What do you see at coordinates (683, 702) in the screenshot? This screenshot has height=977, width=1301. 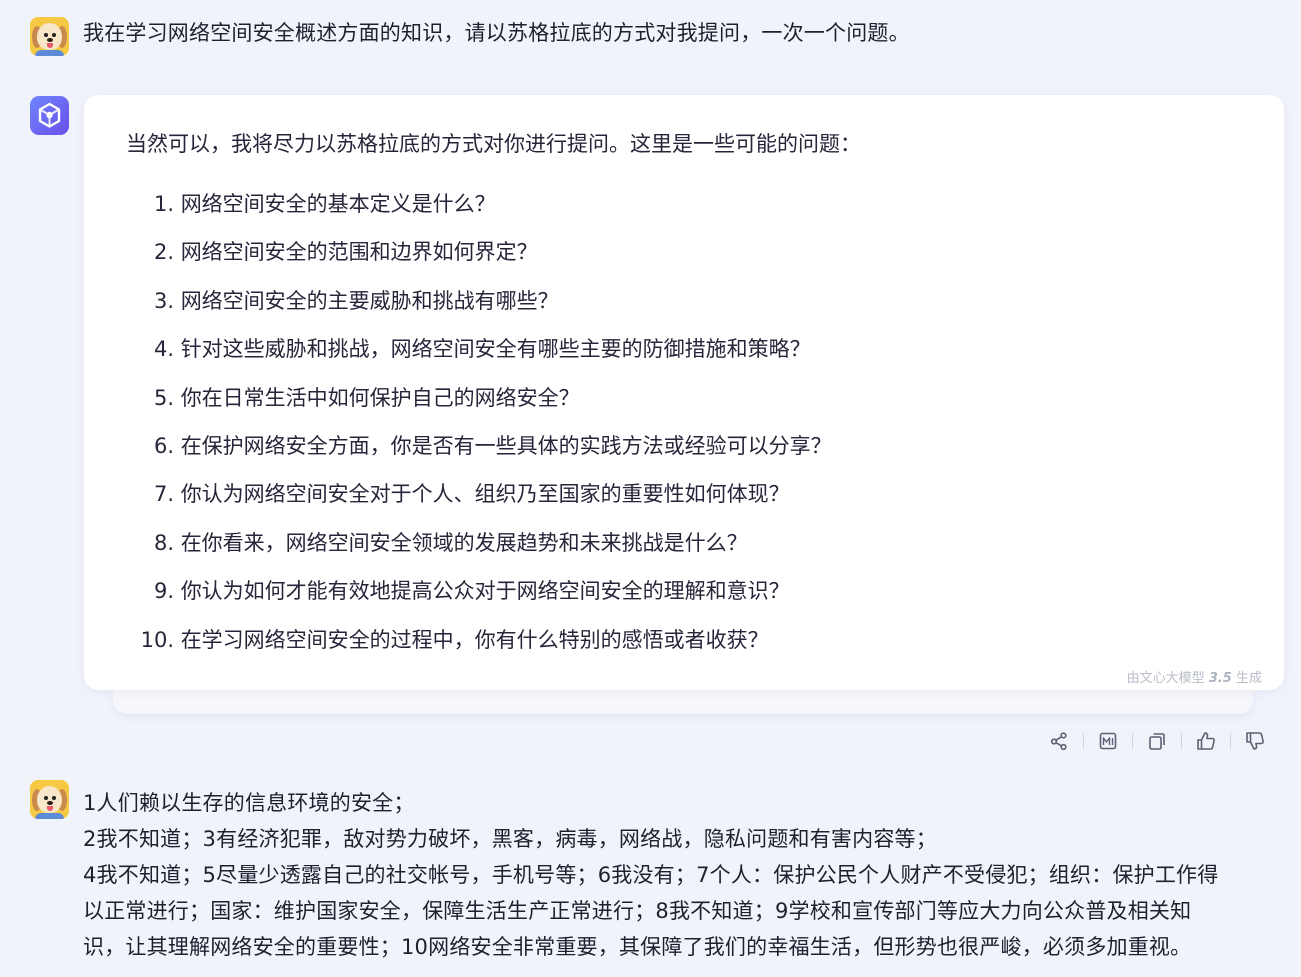 I see `card-stack-shadow` at bounding box center [683, 702].